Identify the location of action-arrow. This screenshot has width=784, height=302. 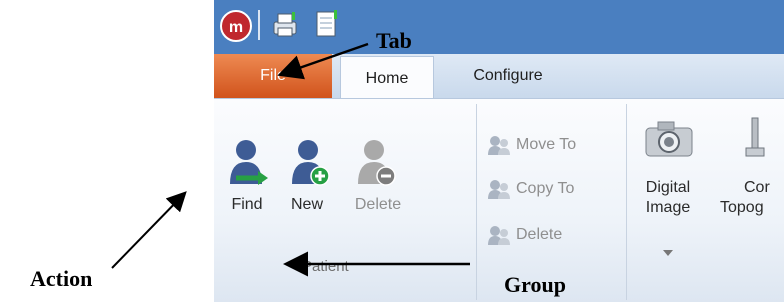
(149, 230).